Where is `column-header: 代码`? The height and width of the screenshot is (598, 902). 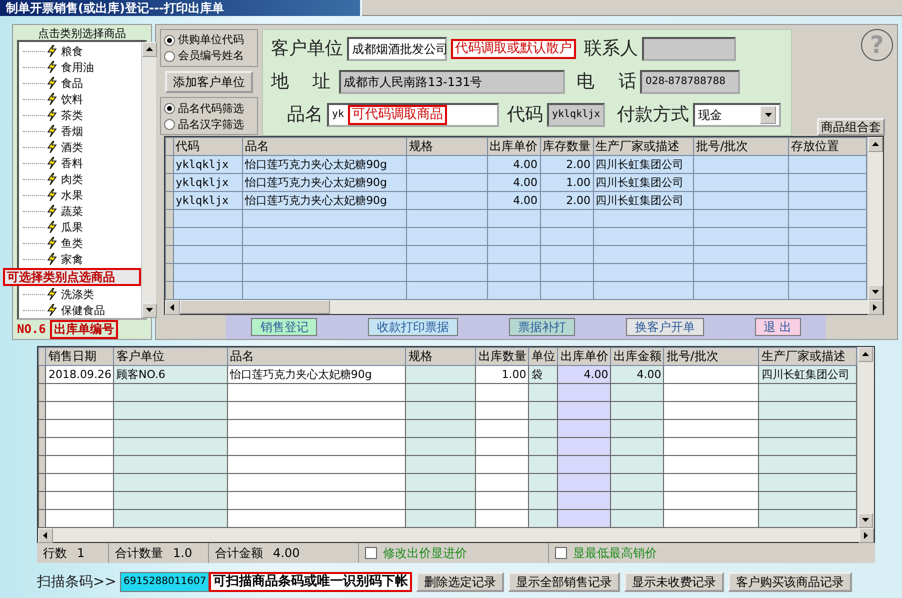
column-header: 代码 is located at coordinates (208, 147).